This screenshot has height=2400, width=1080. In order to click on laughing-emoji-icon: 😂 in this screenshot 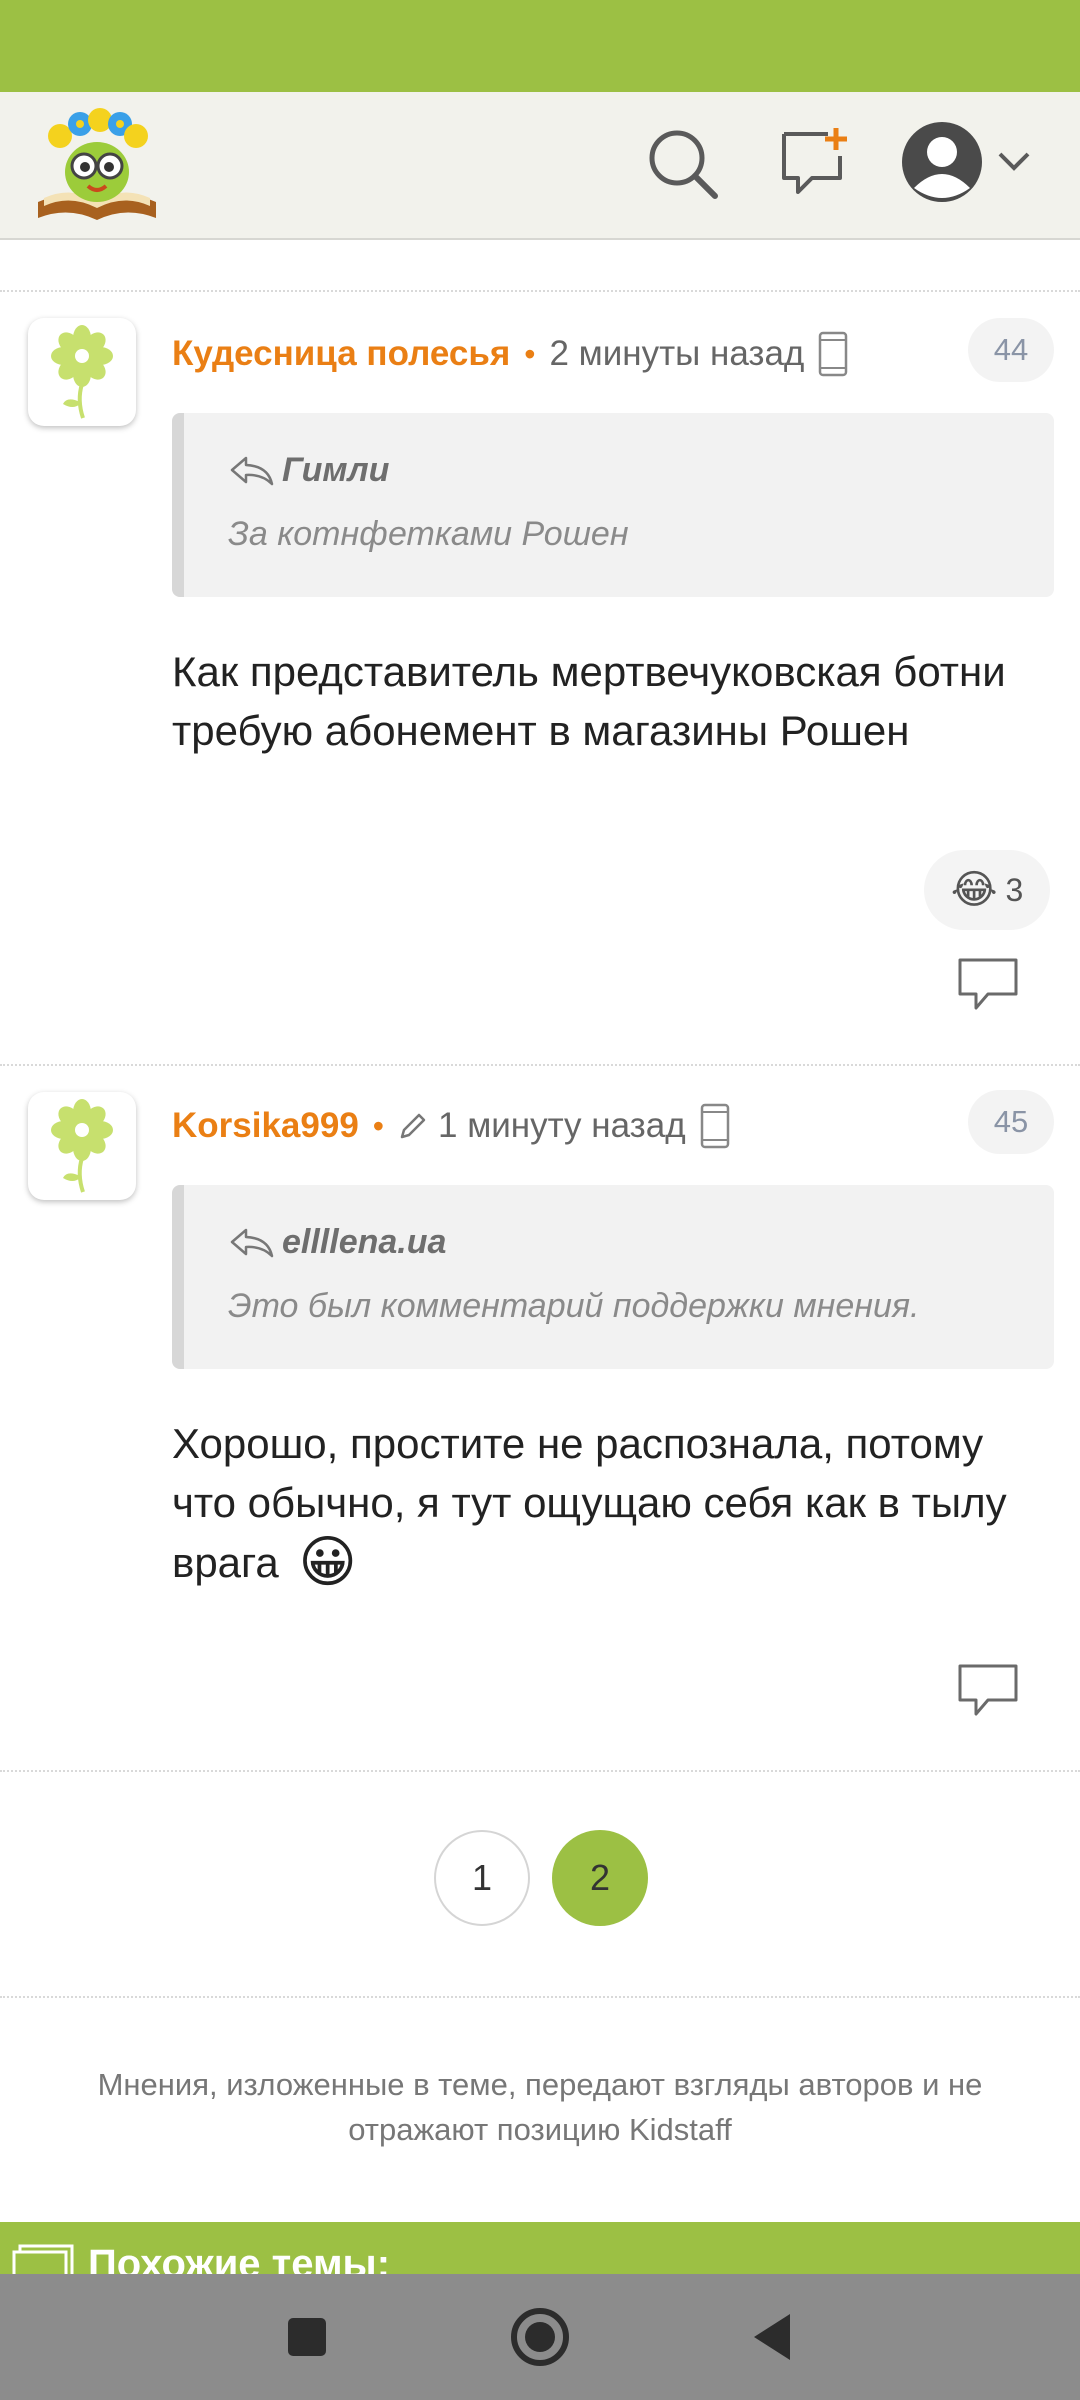, I will do `click(974, 890)`.